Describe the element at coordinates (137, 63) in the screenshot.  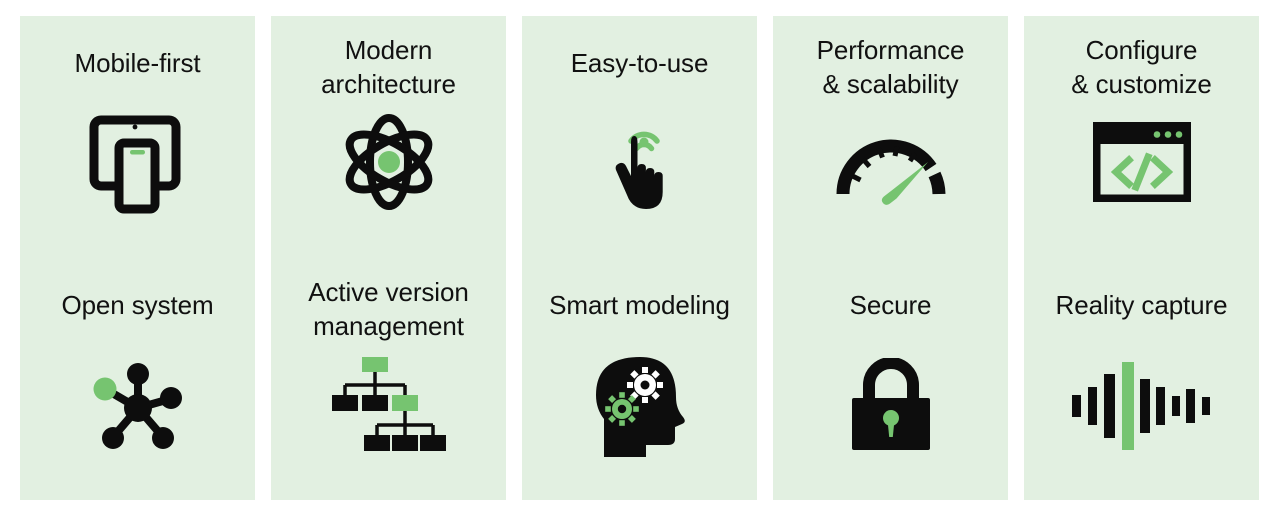
I see `feature-card-title: Mobile-first` at that location.